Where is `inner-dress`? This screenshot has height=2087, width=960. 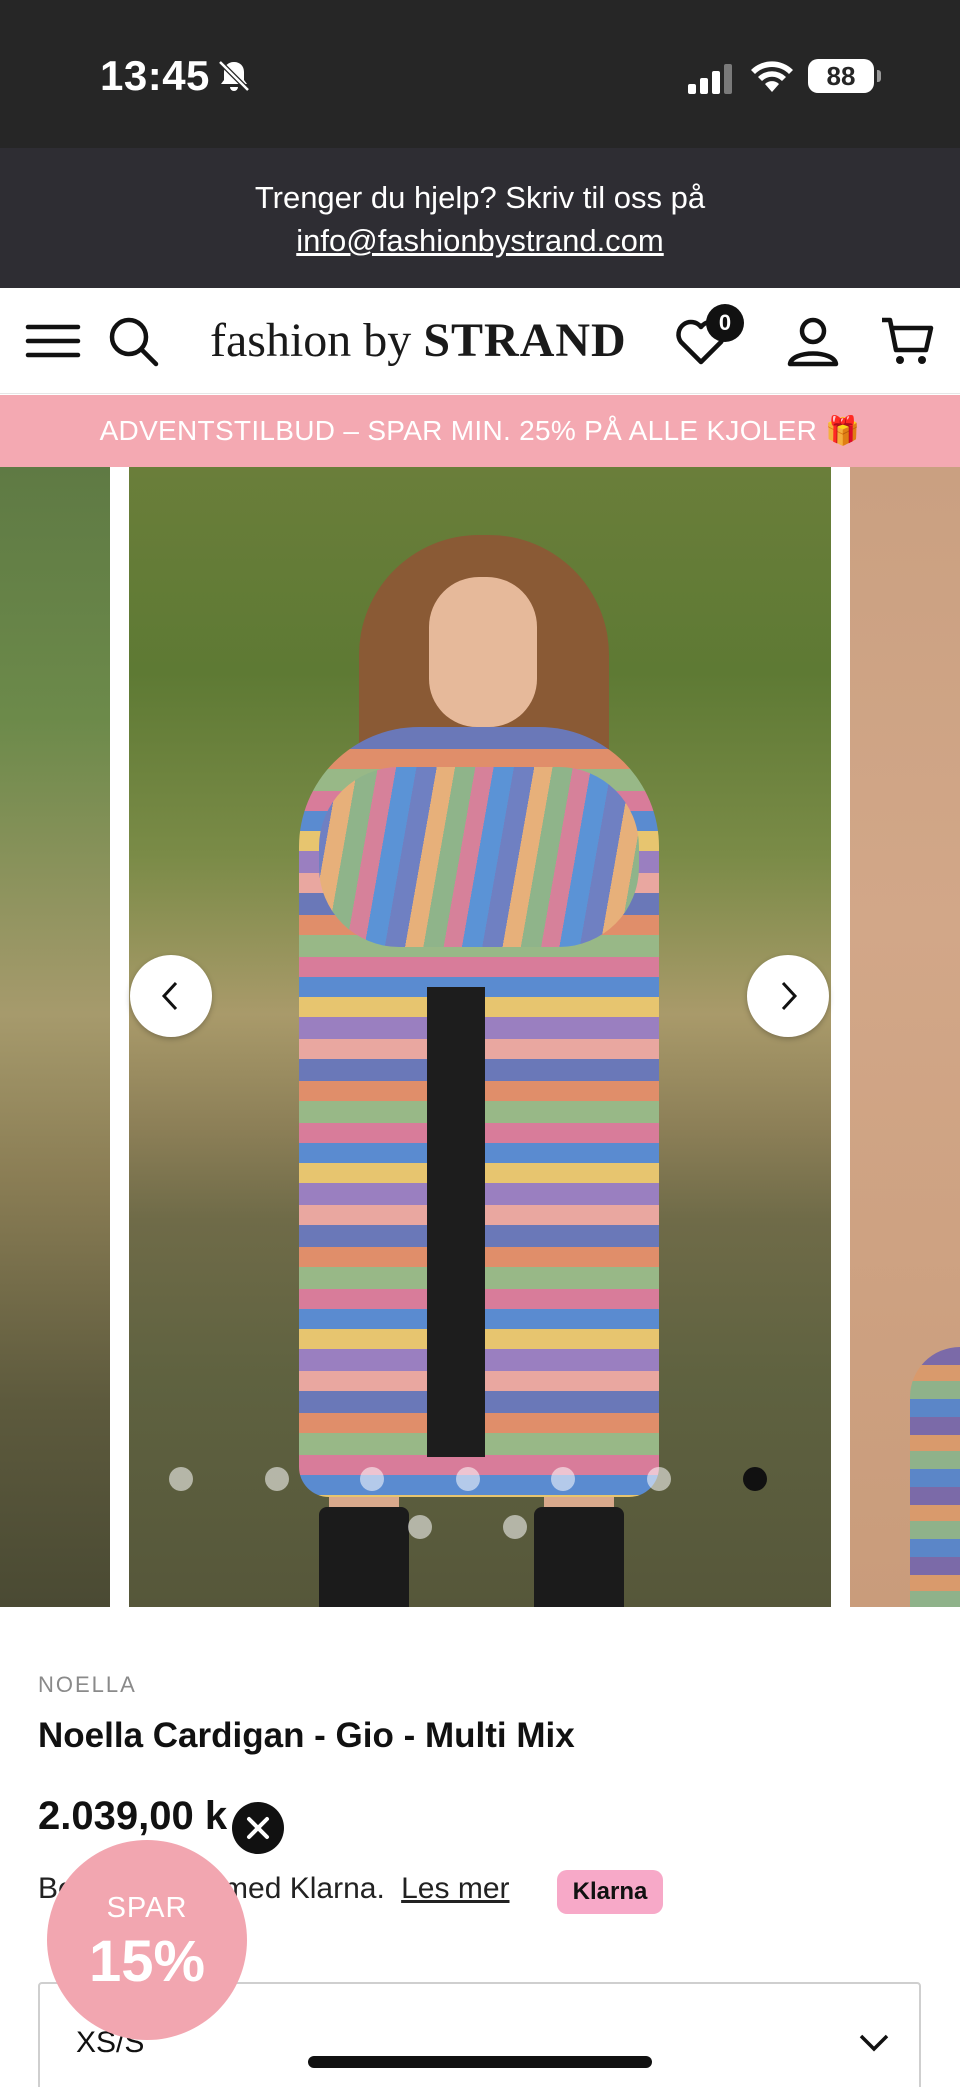 inner-dress is located at coordinates (456, 1222).